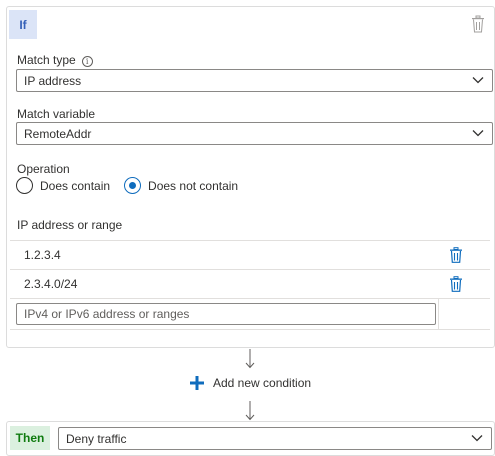 This screenshot has width=495, height=456. I want to click on action-select: Deny traffic, so click(275, 438).